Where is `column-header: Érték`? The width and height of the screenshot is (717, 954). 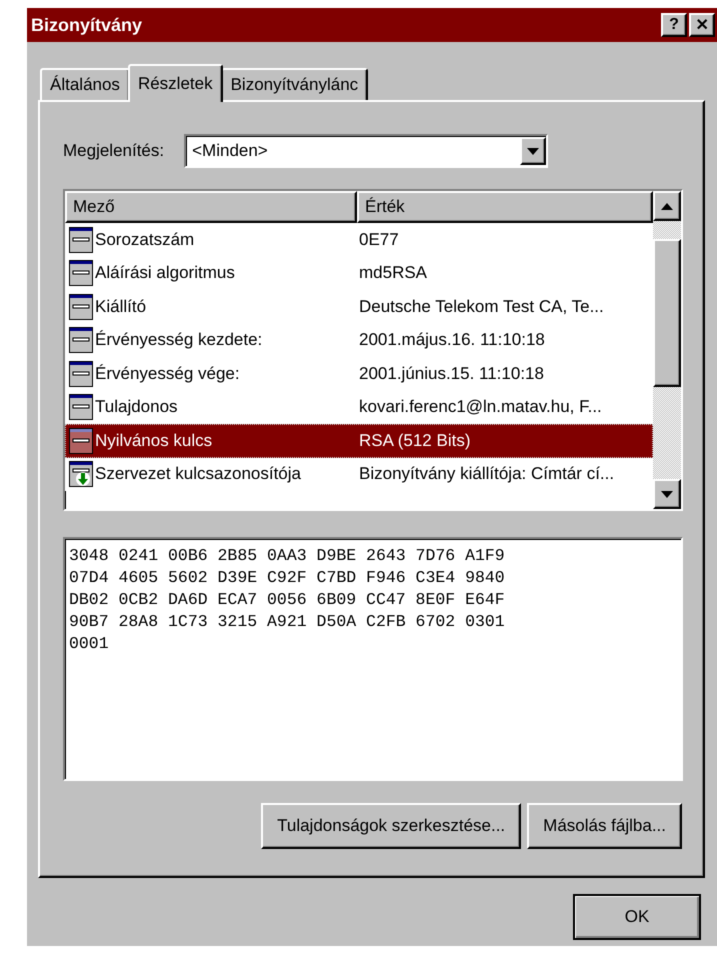 column-header: Érték is located at coordinates (505, 207).